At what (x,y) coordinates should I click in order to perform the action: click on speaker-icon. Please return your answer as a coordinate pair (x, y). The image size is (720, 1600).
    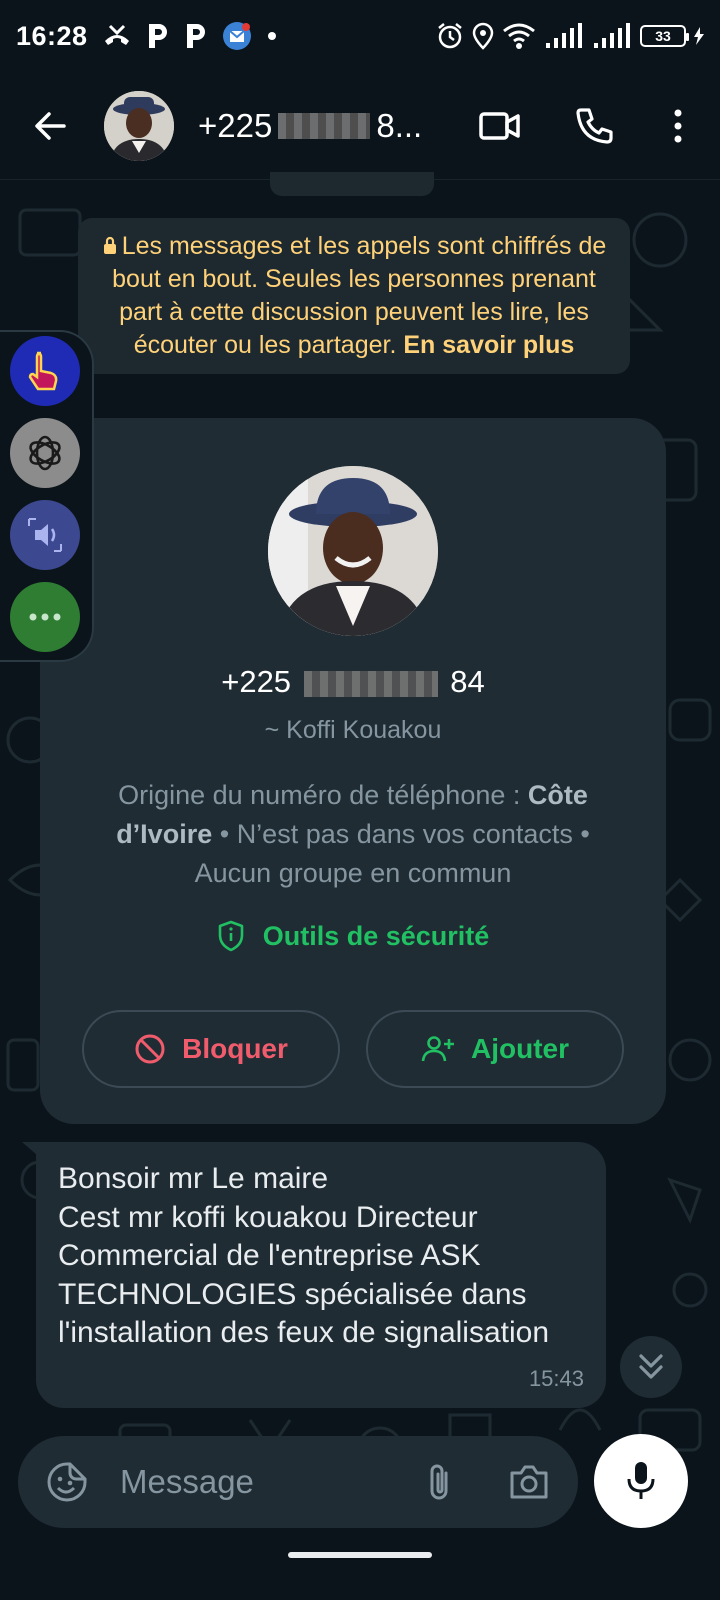
    Looking at the image, I should click on (45, 535).